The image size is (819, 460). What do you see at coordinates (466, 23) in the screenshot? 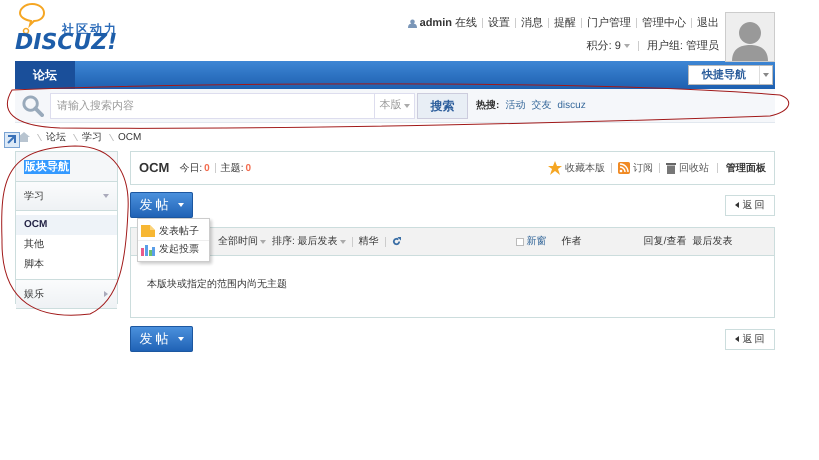
I see `online-status: 在线` at bounding box center [466, 23].